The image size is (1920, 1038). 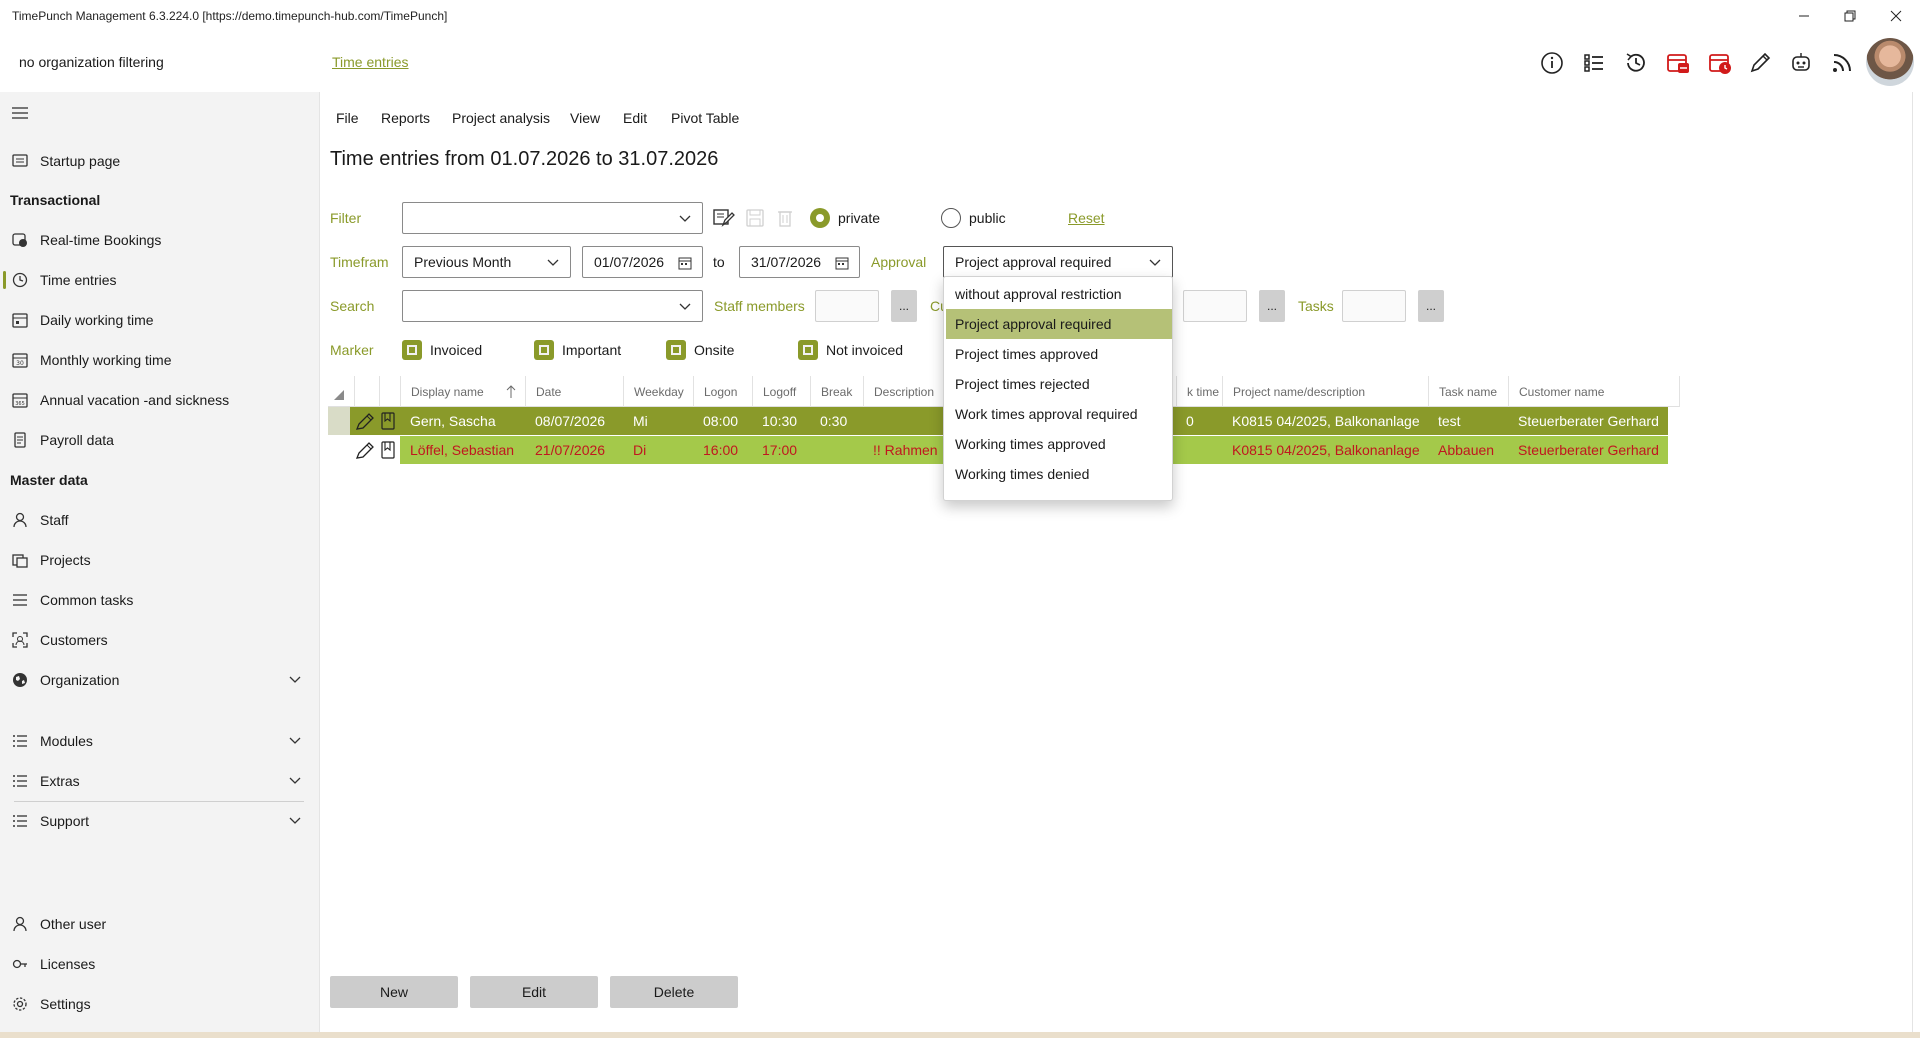 I want to click on menu-project-analysis: Project analysis, so click(x=501, y=118).